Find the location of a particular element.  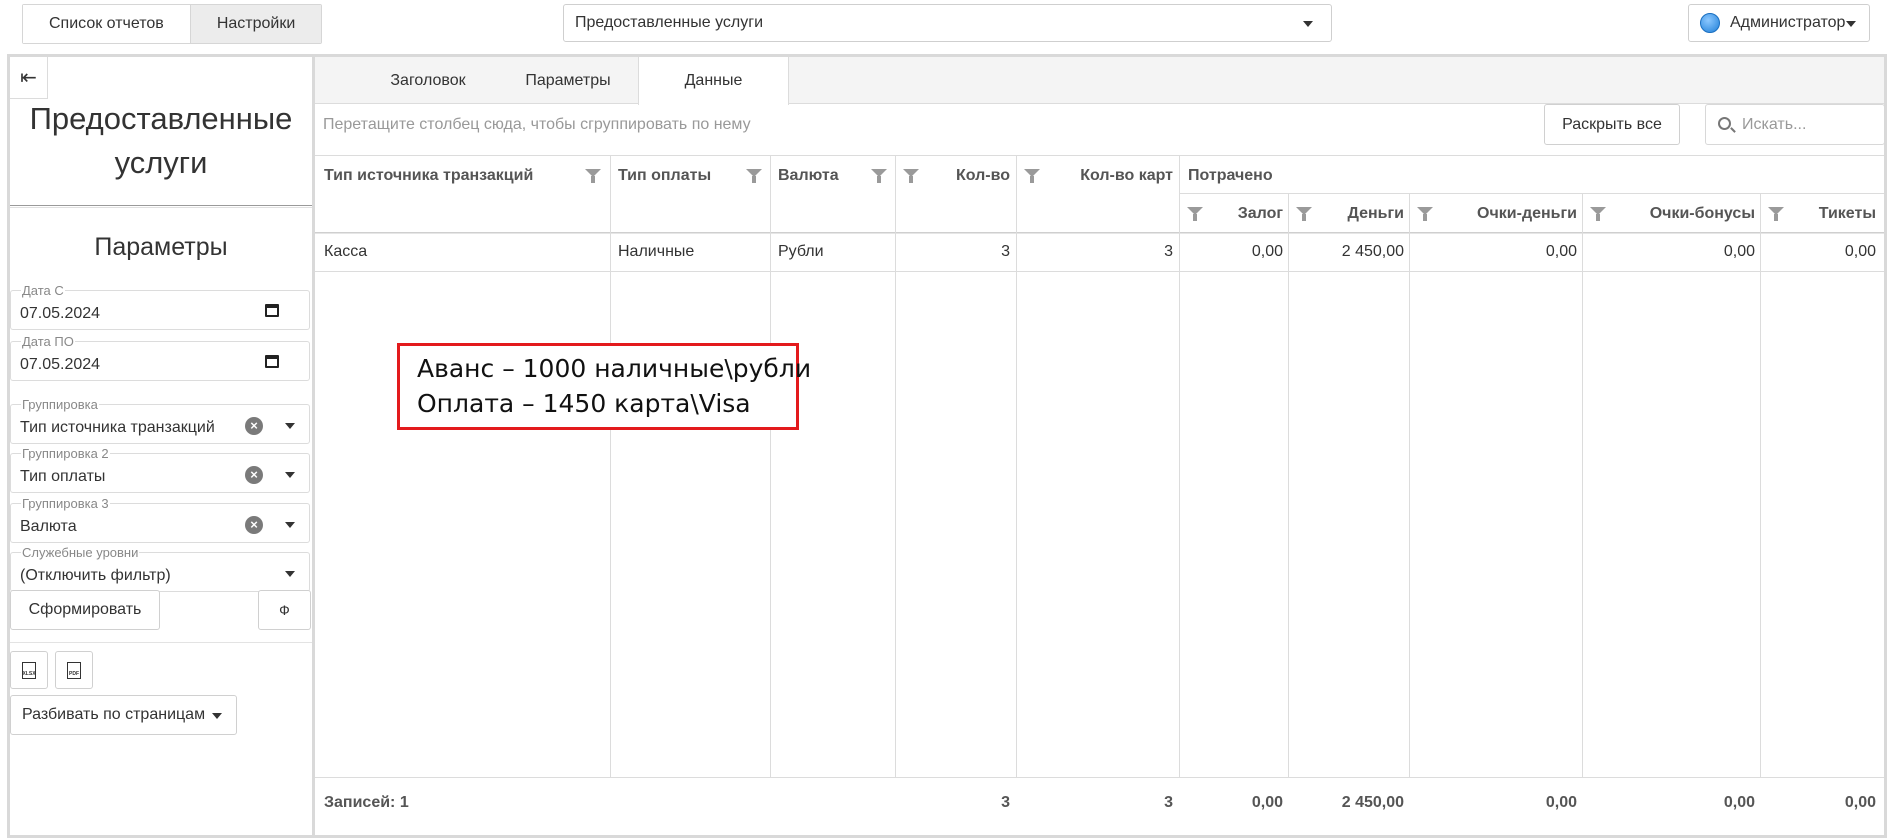

tab-header: Заголовок is located at coordinates (428, 80).